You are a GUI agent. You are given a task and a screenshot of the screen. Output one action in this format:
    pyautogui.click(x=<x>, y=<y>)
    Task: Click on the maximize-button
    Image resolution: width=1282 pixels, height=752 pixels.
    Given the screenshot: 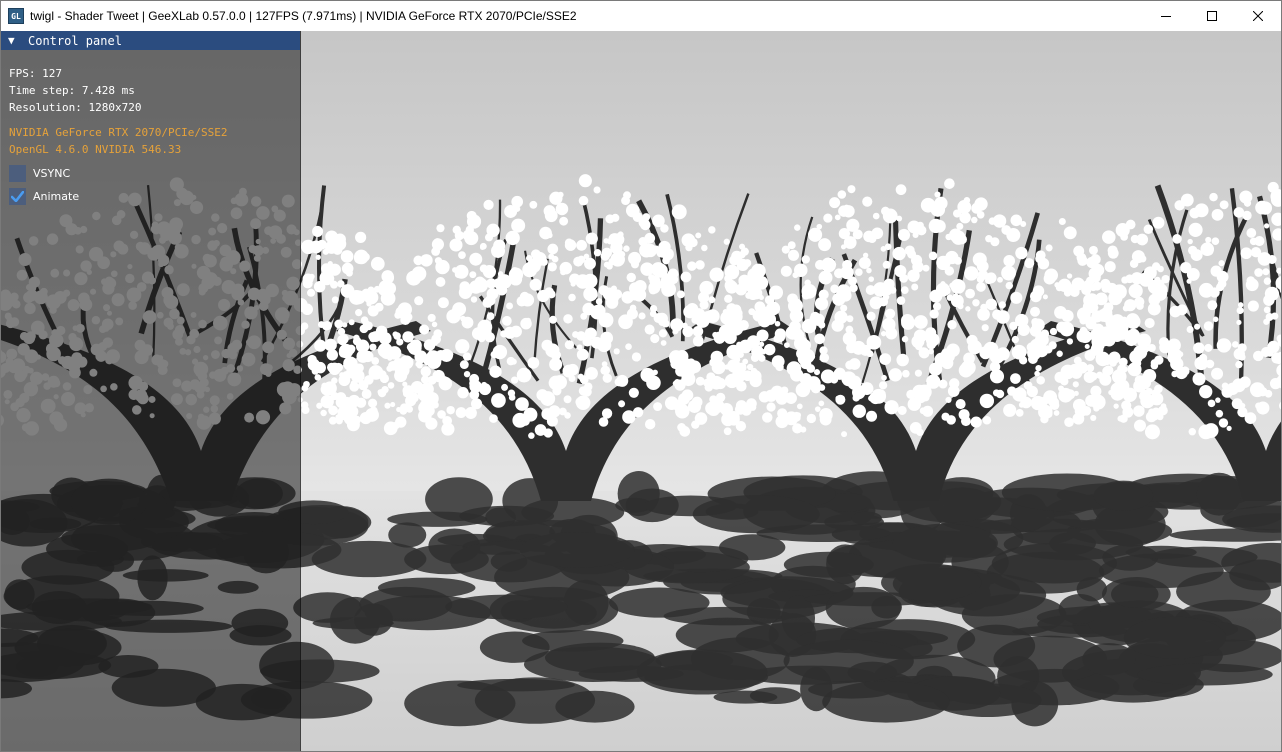 What is the action you would take?
    pyautogui.click(x=1212, y=16)
    